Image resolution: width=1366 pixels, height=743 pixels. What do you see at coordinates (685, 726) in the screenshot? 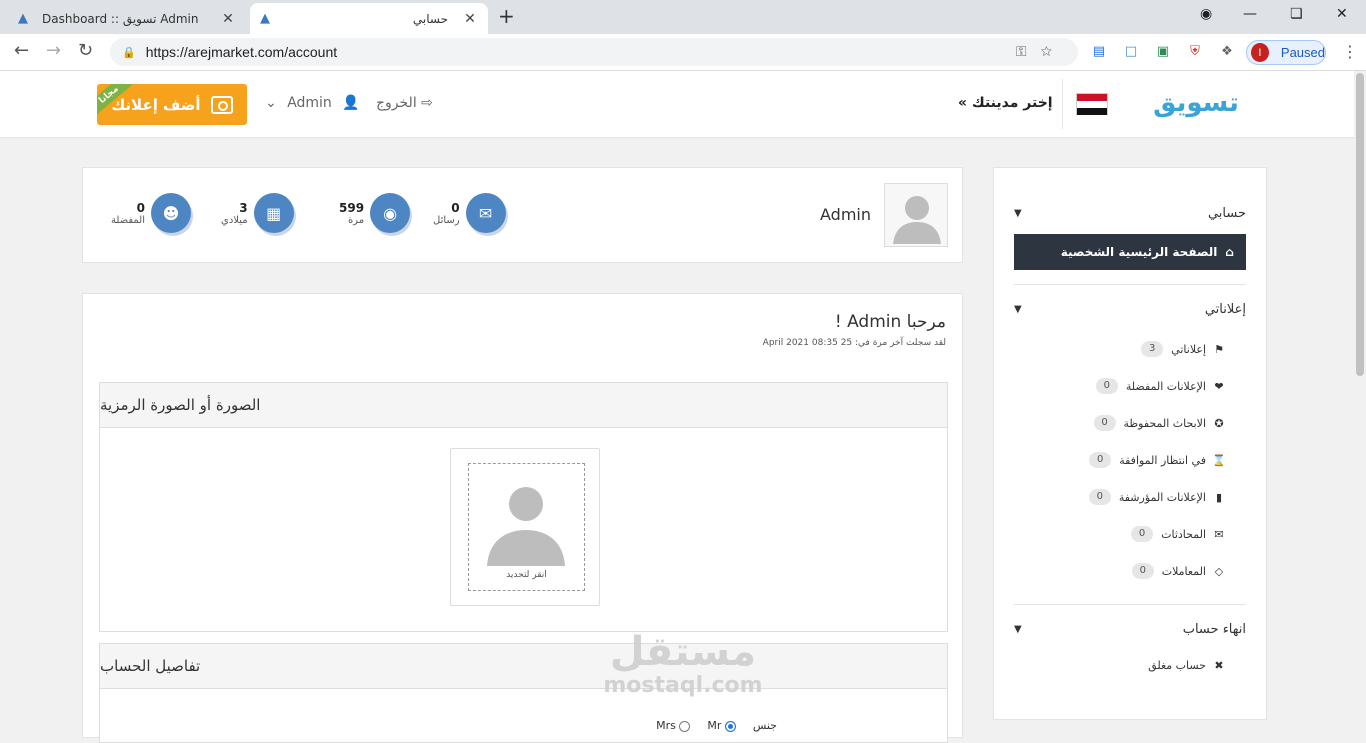
I see `radio-mrs` at bounding box center [685, 726].